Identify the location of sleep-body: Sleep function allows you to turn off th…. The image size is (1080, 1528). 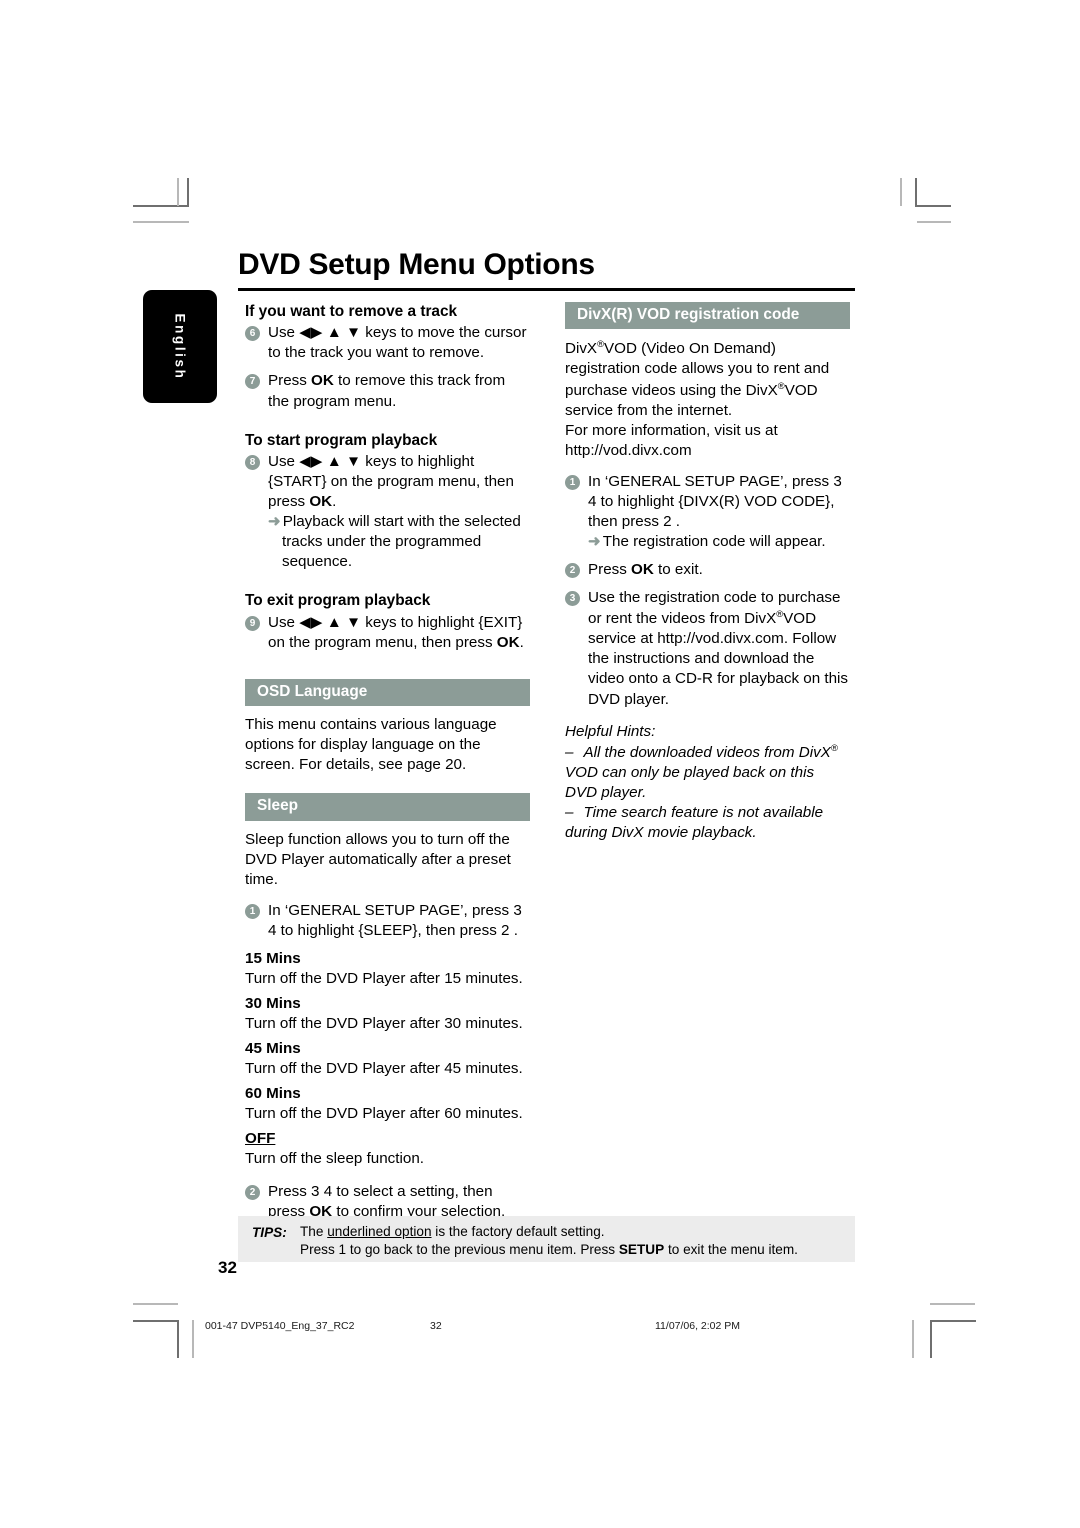
(378, 859).